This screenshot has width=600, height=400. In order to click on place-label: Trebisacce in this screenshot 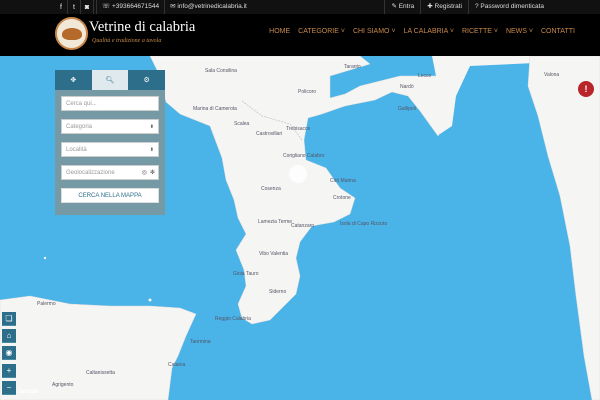, I will do `click(298, 129)`.